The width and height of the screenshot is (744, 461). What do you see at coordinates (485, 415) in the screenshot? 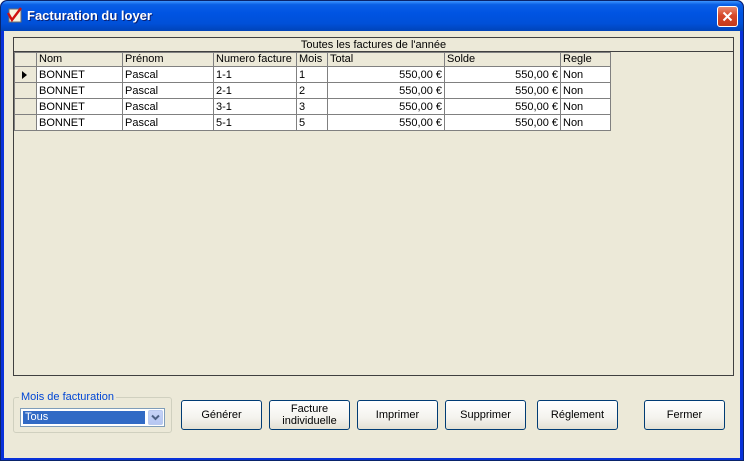
I see `delete-button: Supprimer` at bounding box center [485, 415].